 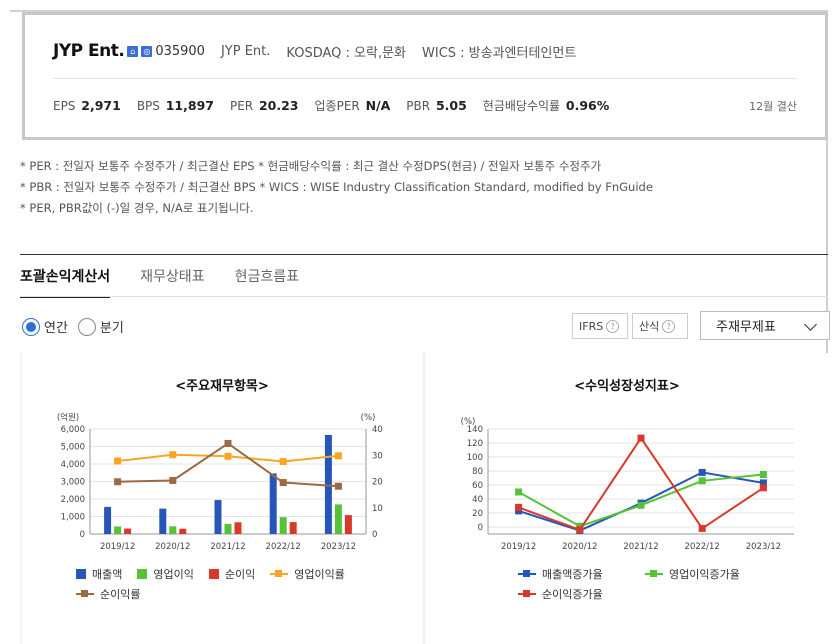 I want to click on legend-item: 순이익증가율, so click(x=560, y=594).